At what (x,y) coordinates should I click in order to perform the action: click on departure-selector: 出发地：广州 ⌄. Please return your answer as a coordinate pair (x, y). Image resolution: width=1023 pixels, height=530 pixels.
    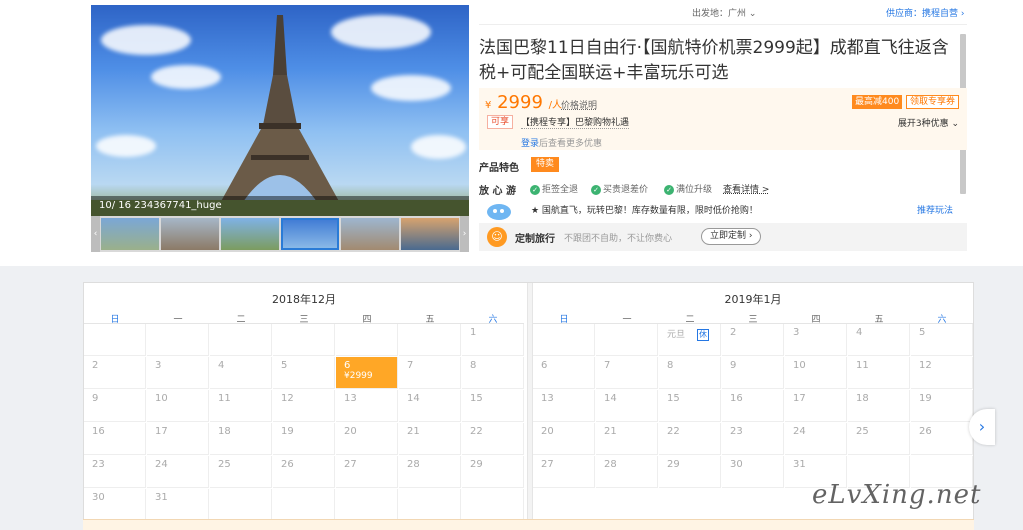
    Looking at the image, I should click on (724, 12).